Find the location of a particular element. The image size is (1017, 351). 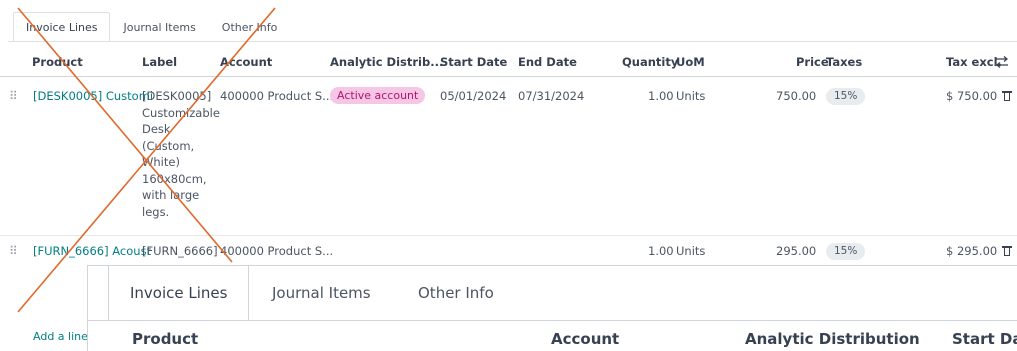

col-header-end-date: End Date is located at coordinates (547, 62).